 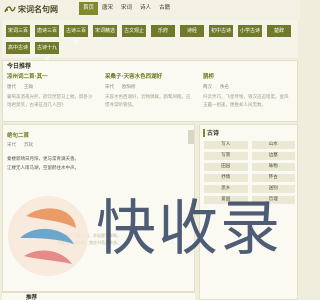 What do you see at coordinates (273, 178) in the screenshot?
I see `tag-link: 怀古` at bounding box center [273, 178].